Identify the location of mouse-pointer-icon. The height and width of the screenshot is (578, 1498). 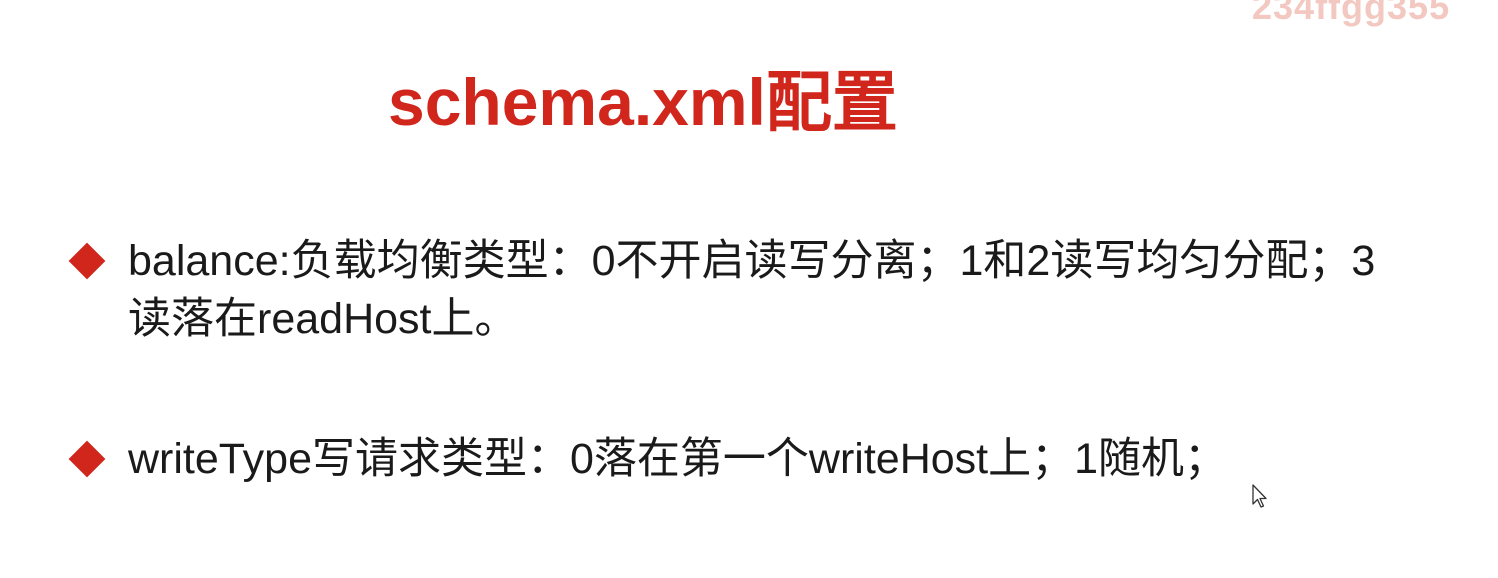
(1259, 496).